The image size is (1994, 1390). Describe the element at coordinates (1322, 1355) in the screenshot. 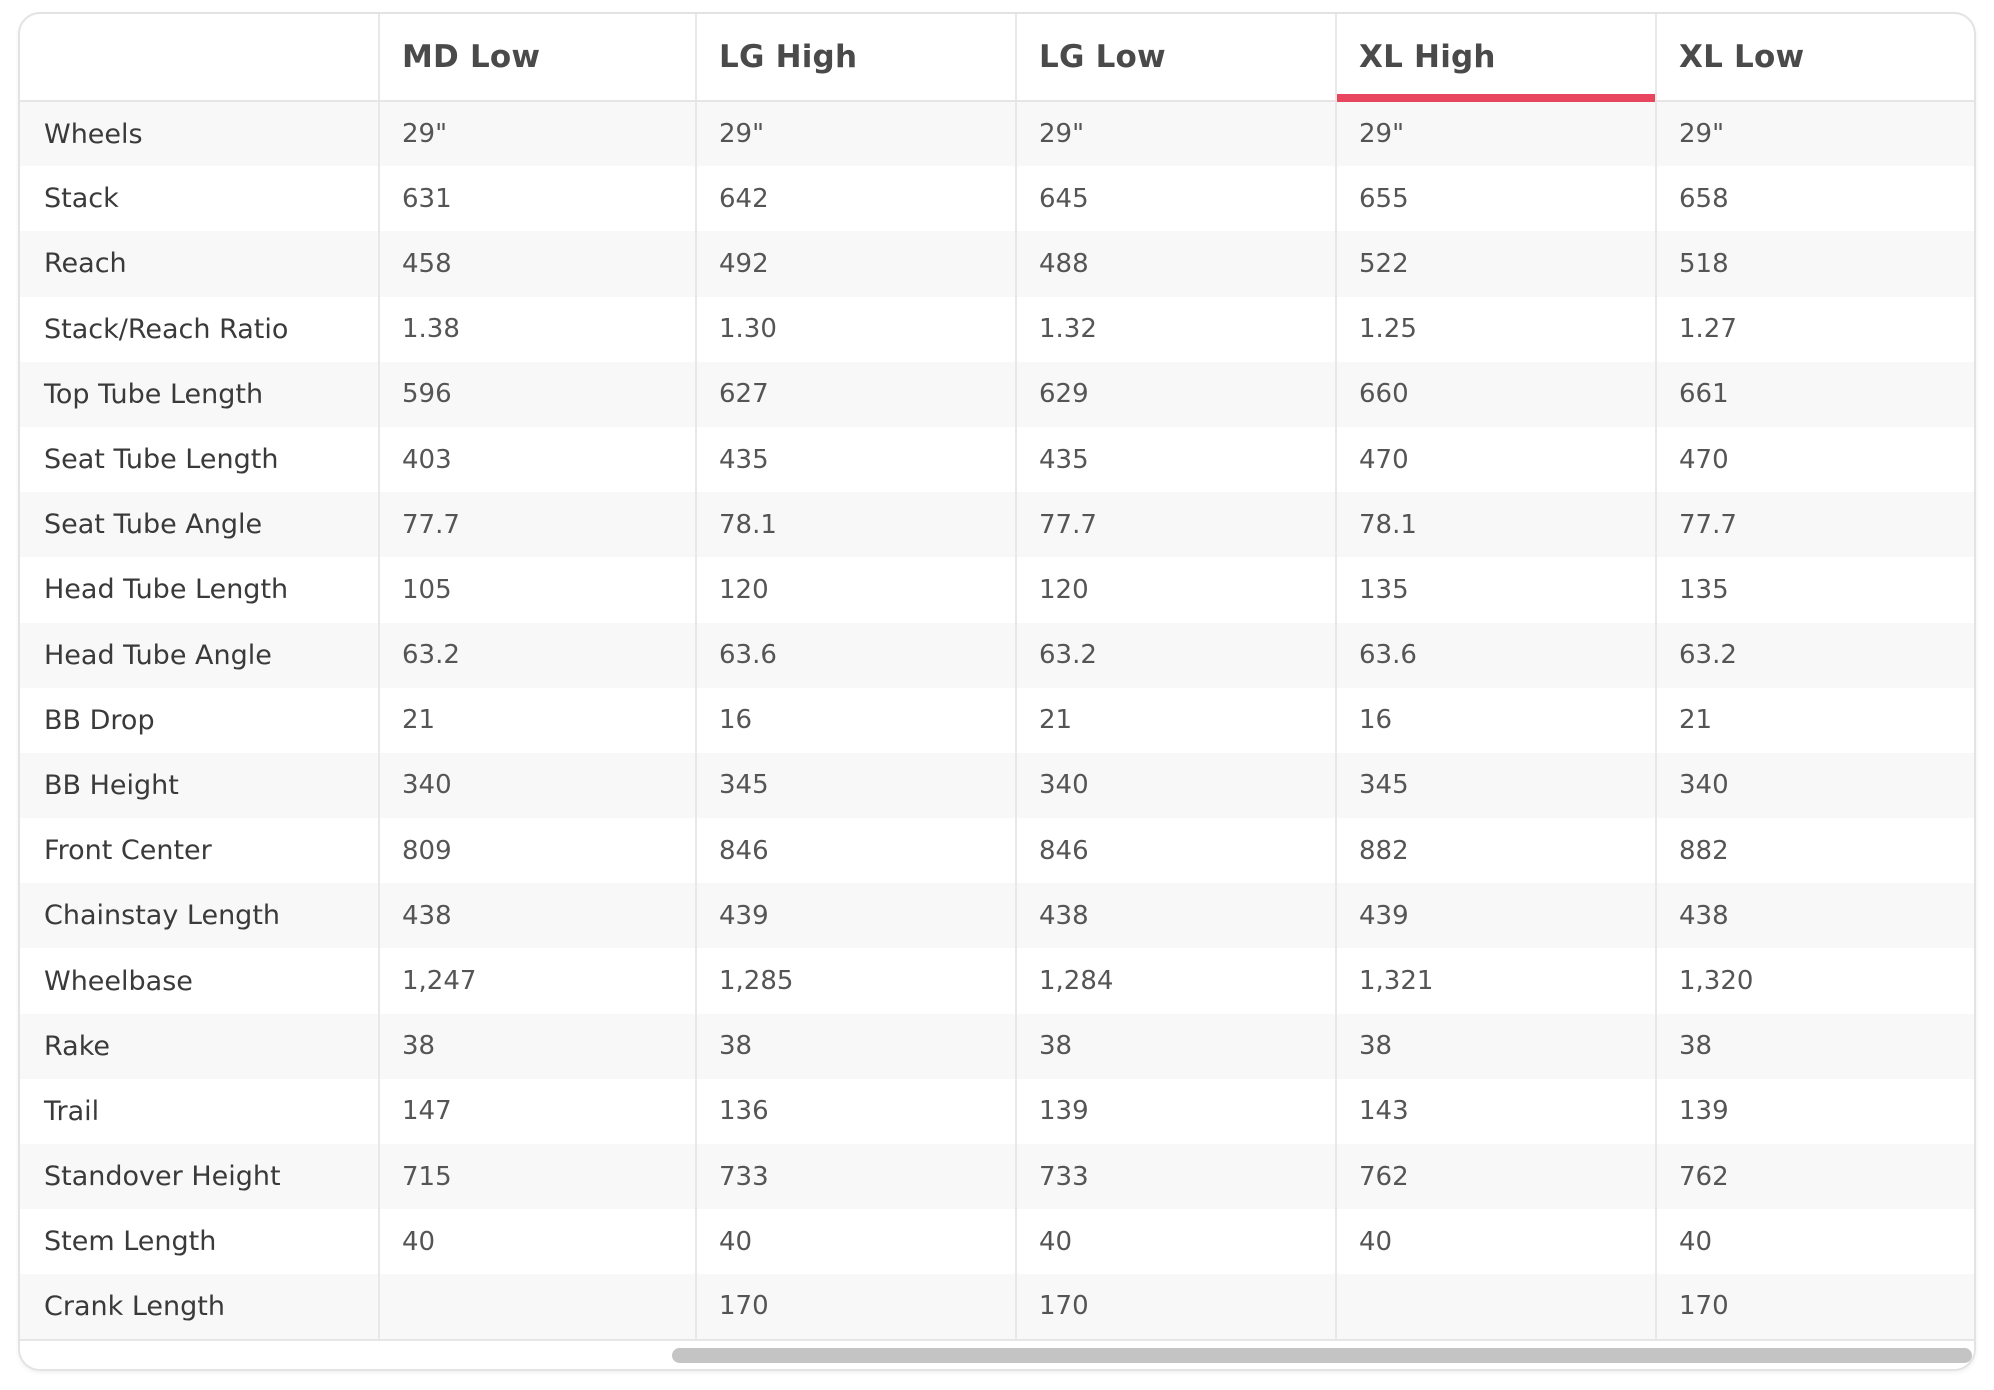

I see `scrollbar-thumb` at that location.